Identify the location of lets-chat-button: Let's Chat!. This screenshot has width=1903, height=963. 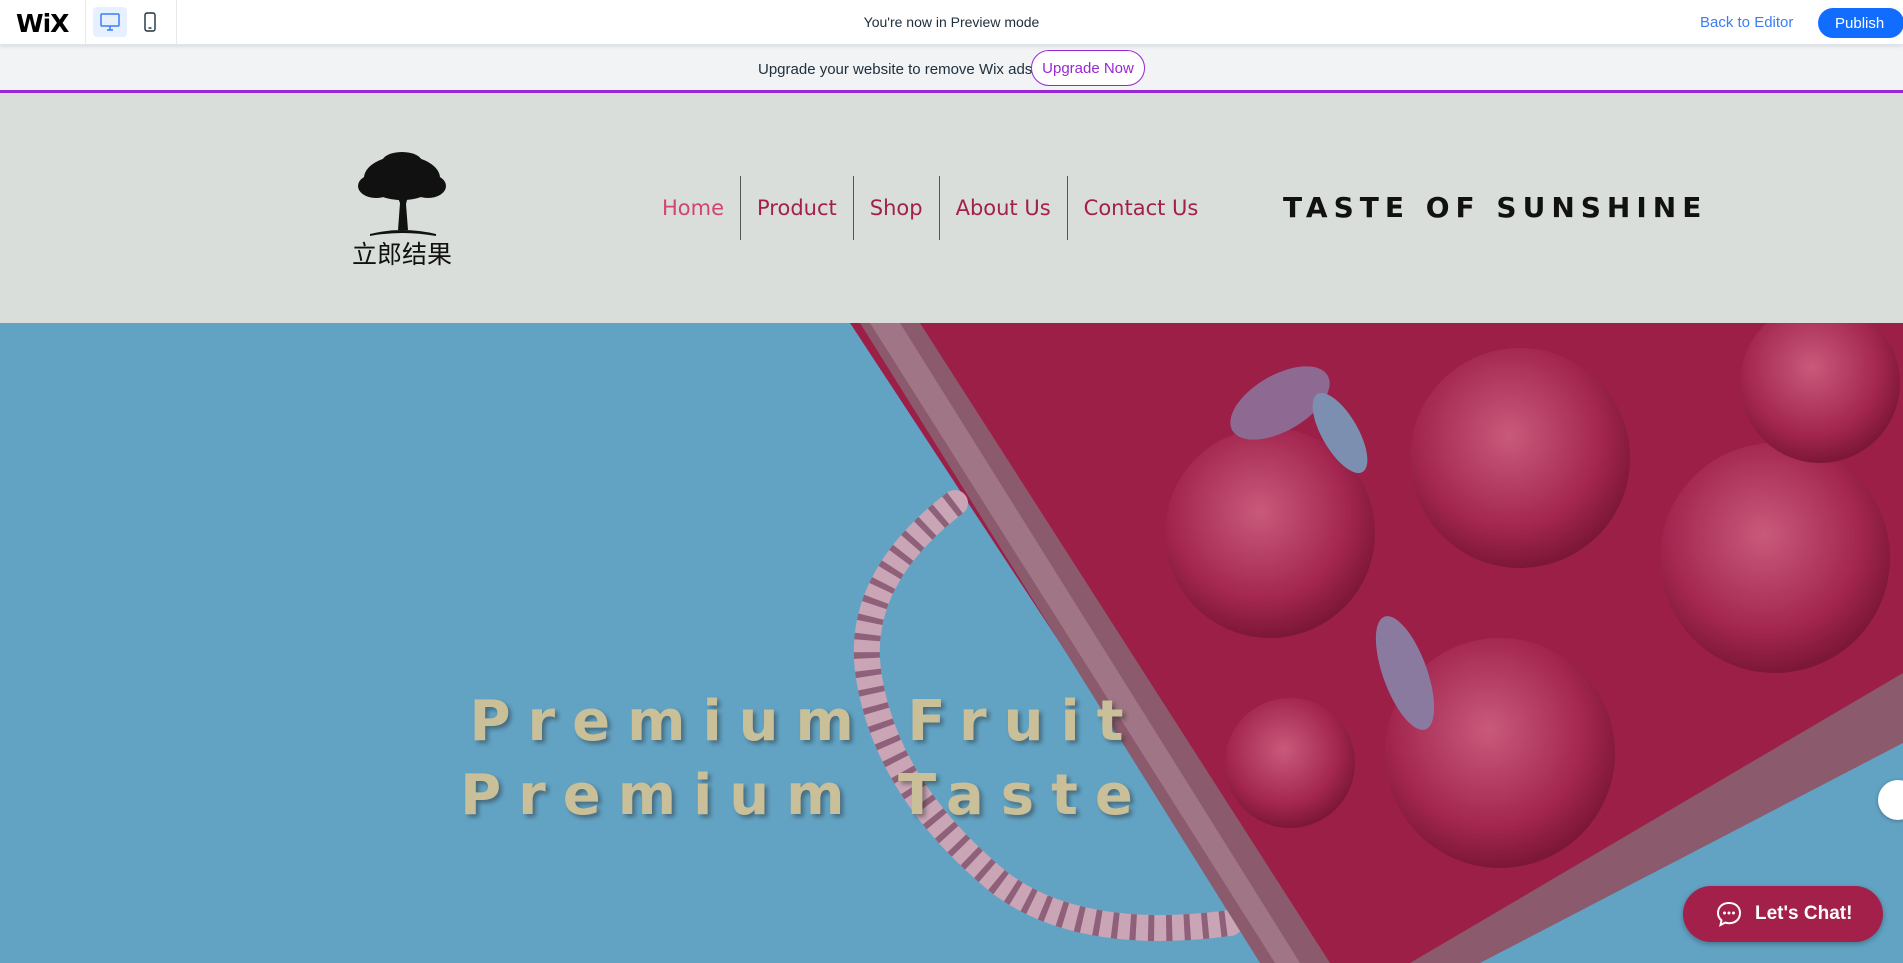
(1783, 914).